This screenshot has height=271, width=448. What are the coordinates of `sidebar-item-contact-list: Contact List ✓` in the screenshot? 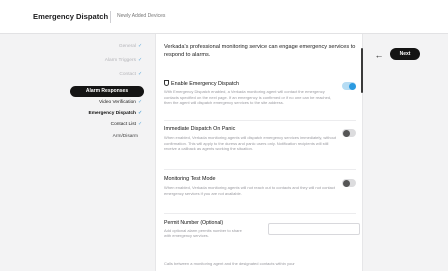 It's located at (126, 124).